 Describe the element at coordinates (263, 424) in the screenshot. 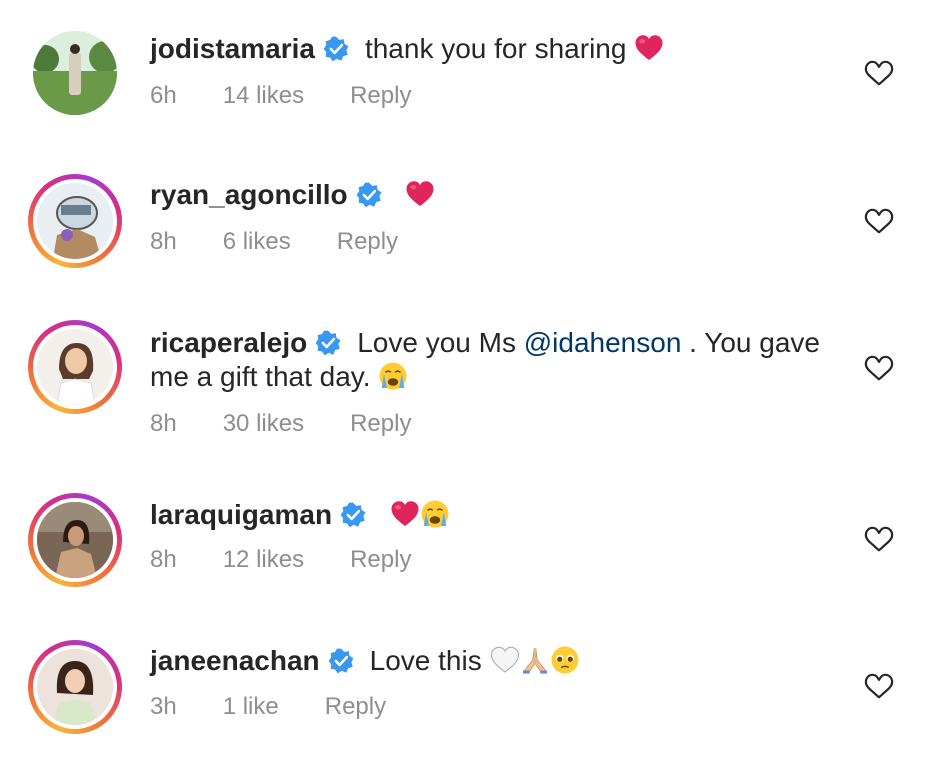

I see `comment-likes: 30 likes` at that location.